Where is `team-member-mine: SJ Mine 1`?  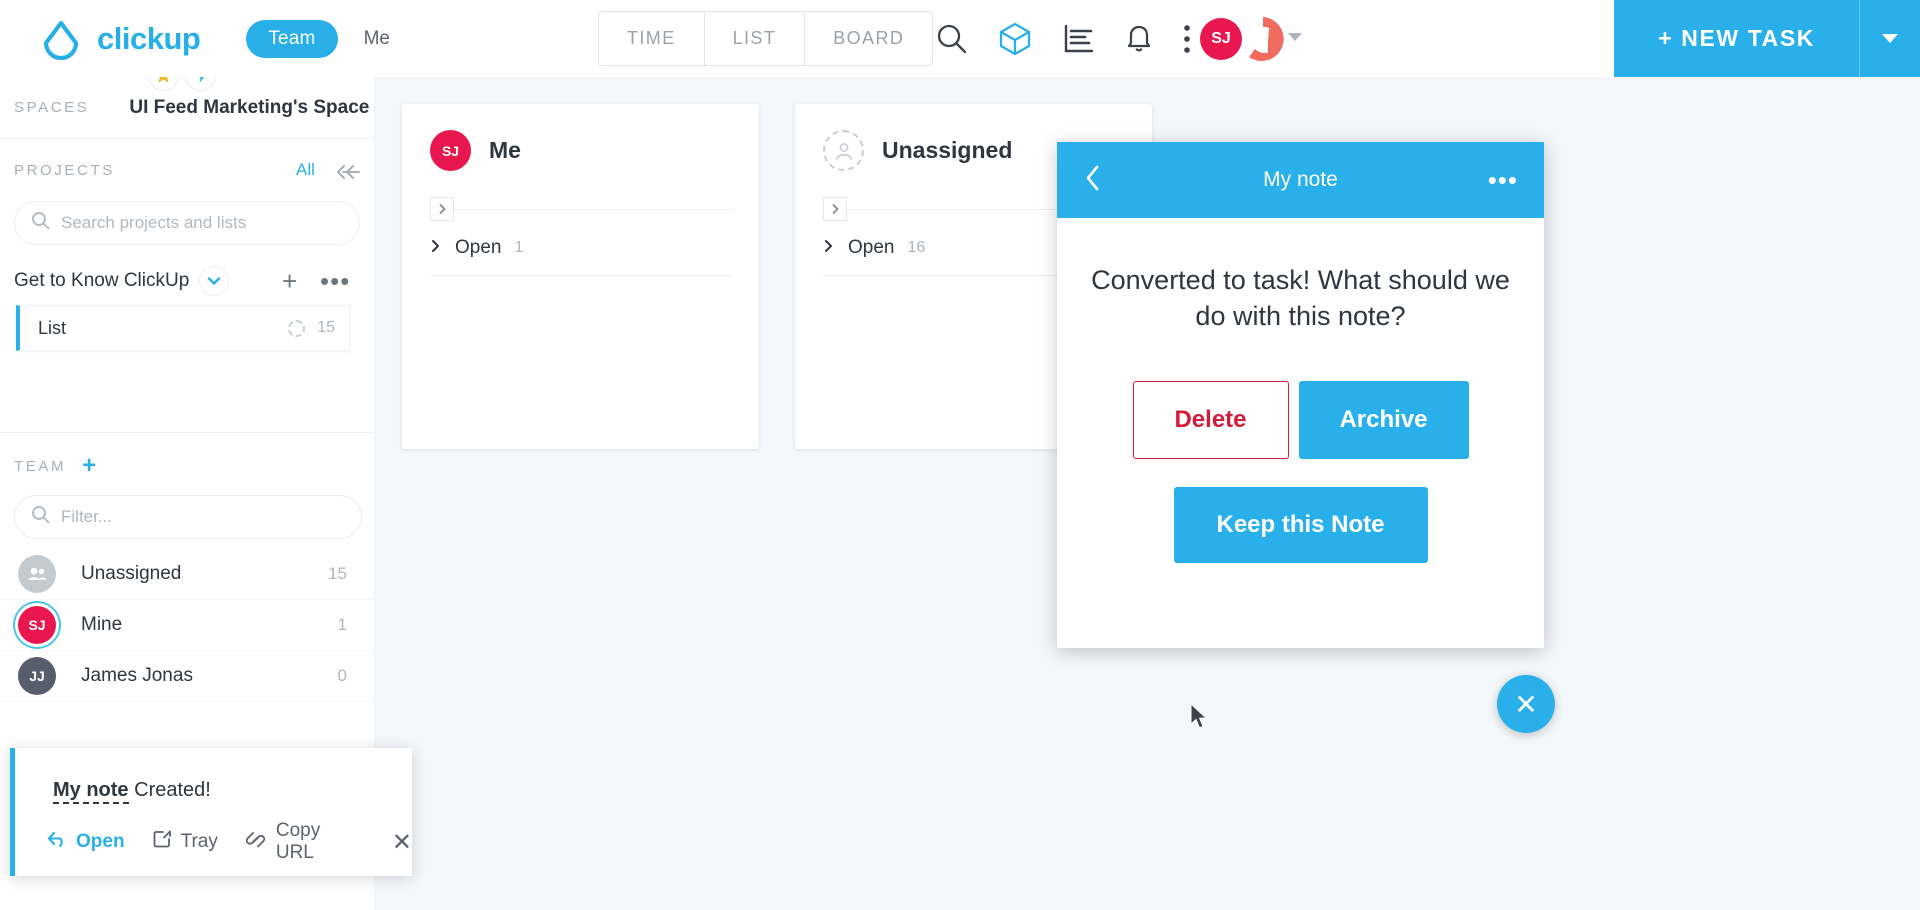 team-member-mine: SJ Mine 1 is located at coordinates (187, 625).